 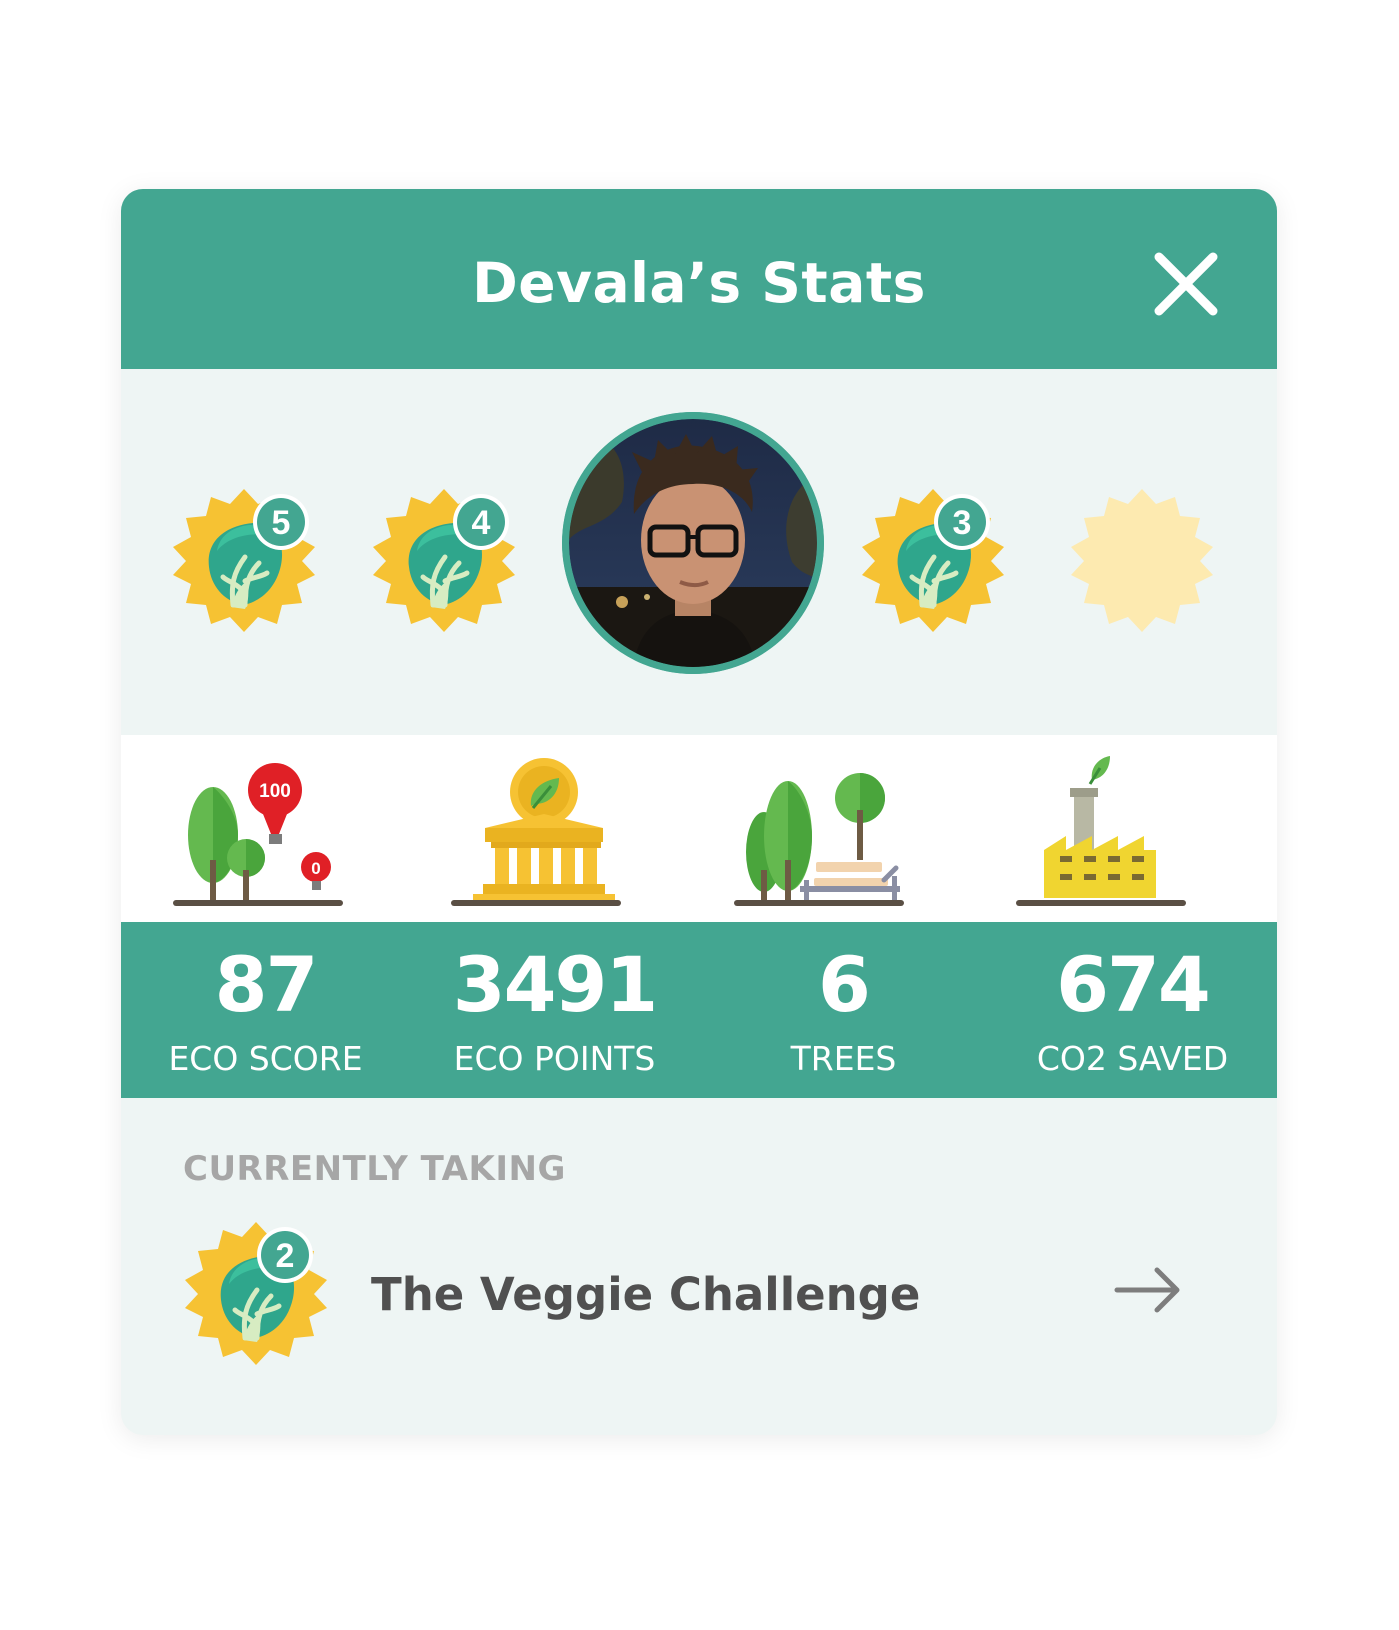 What do you see at coordinates (1109, 830) in the screenshot?
I see `factory-leaf-icon` at bounding box center [1109, 830].